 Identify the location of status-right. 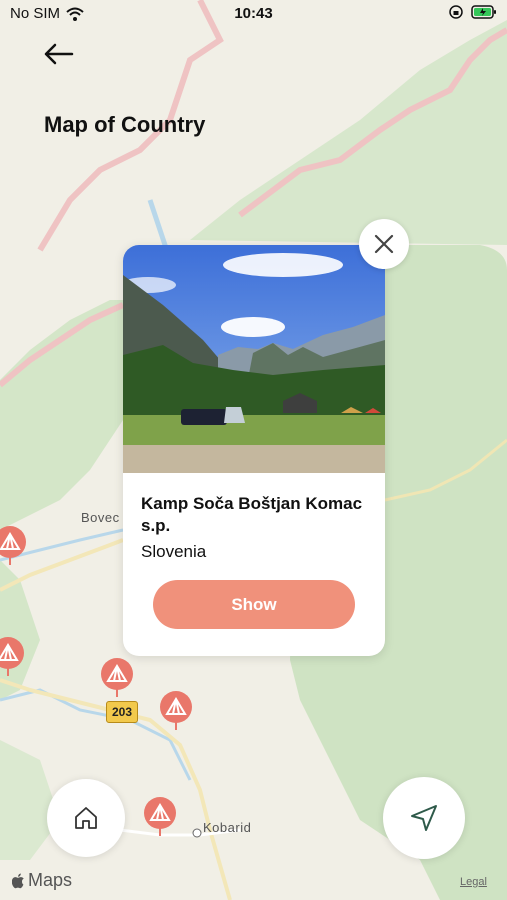
(473, 12).